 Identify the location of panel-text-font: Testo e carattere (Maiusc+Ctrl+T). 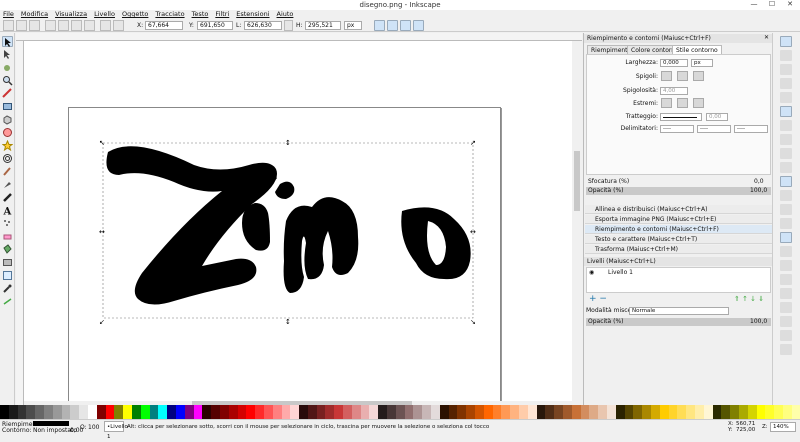
(678, 239).